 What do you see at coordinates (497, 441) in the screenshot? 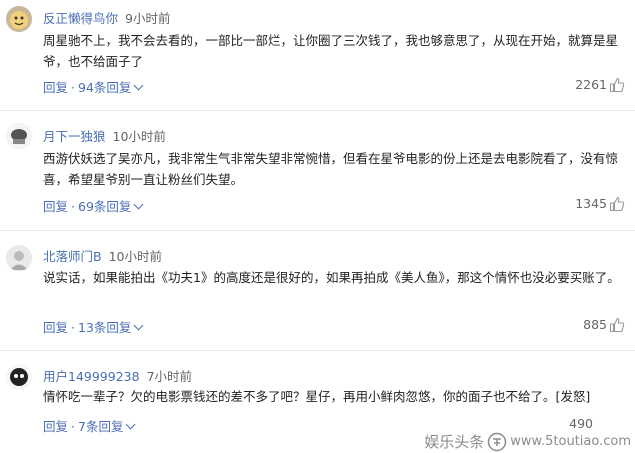
I see `watermark-logo-icon` at bounding box center [497, 441].